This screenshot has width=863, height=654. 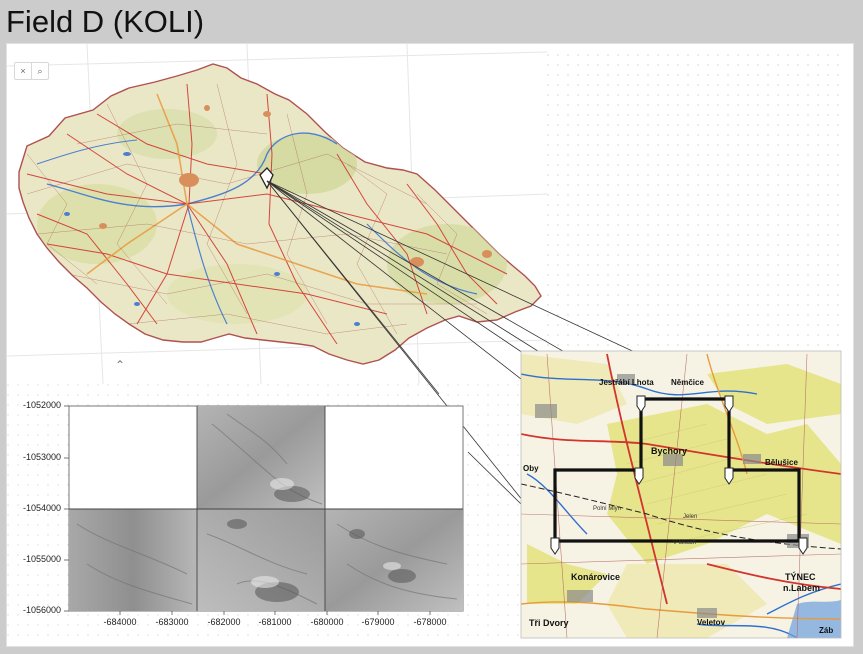 I want to click on page-title: Field D (KOLI), so click(x=105, y=21).